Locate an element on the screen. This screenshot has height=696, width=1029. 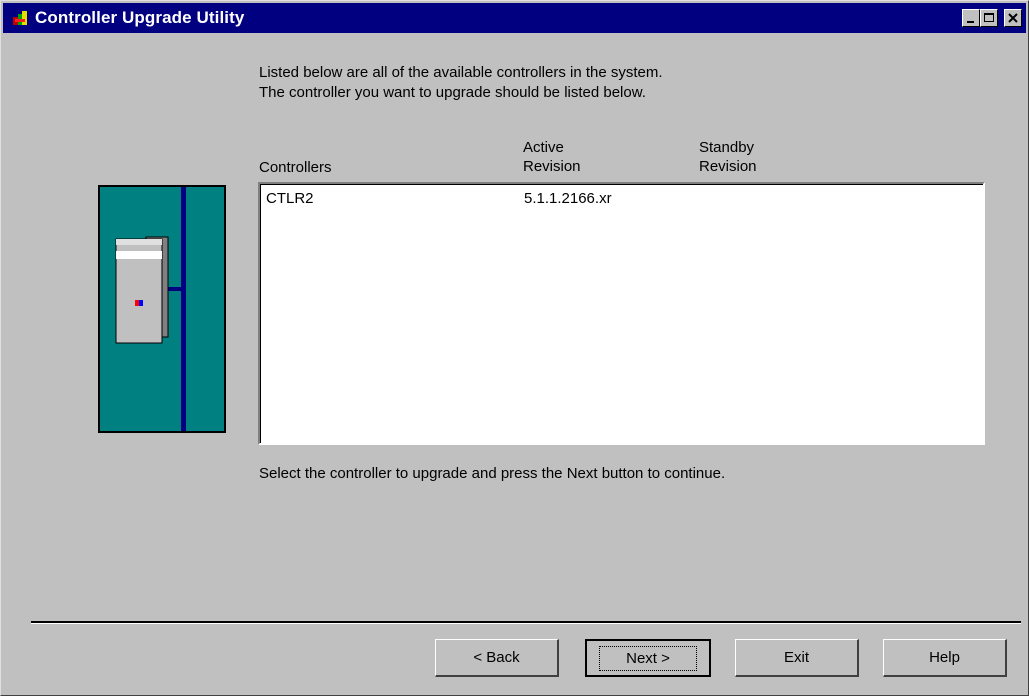
controller-cabinet-illustration is located at coordinates (162, 309).